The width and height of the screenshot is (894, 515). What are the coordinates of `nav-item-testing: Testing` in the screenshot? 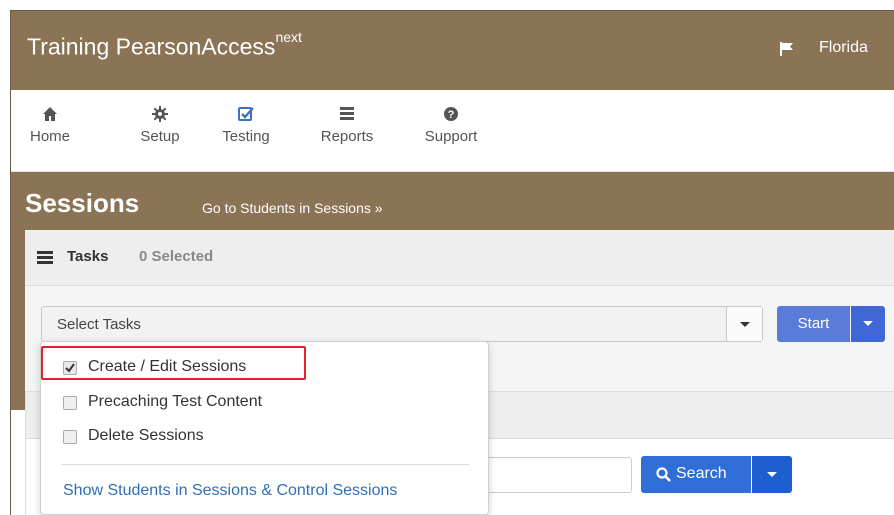 It's located at (246, 125).